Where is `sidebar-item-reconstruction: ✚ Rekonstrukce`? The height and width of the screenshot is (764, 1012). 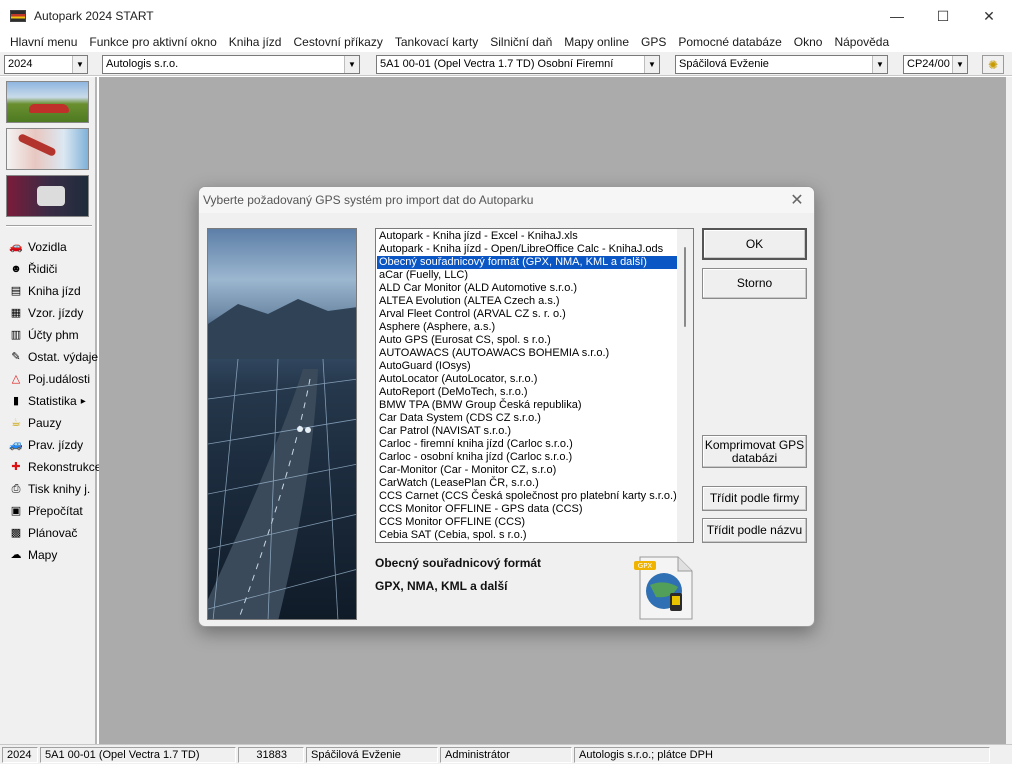 sidebar-item-reconstruction: ✚ Rekonstrukce is located at coordinates (54, 467).